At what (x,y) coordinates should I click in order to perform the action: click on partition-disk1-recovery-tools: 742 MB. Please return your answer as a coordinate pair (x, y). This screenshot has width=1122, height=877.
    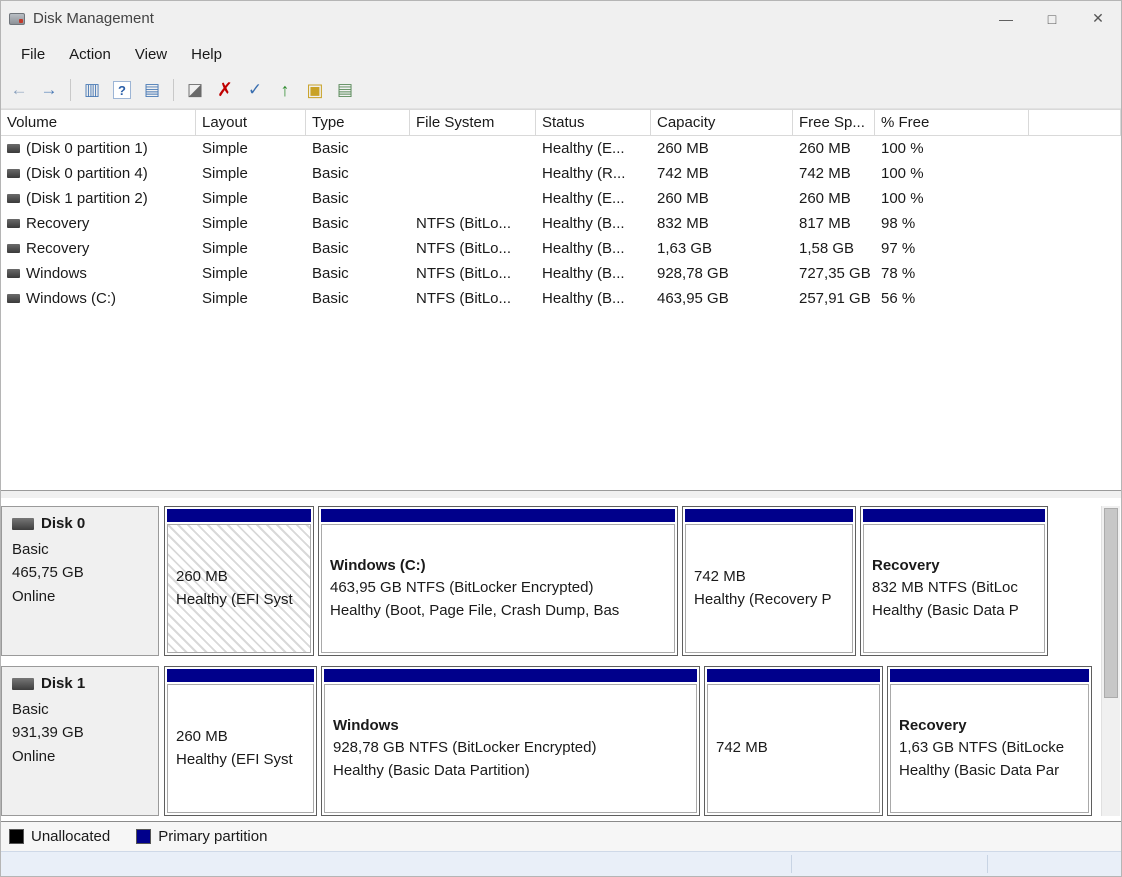
    Looking at the image, I should click on (793, 741).